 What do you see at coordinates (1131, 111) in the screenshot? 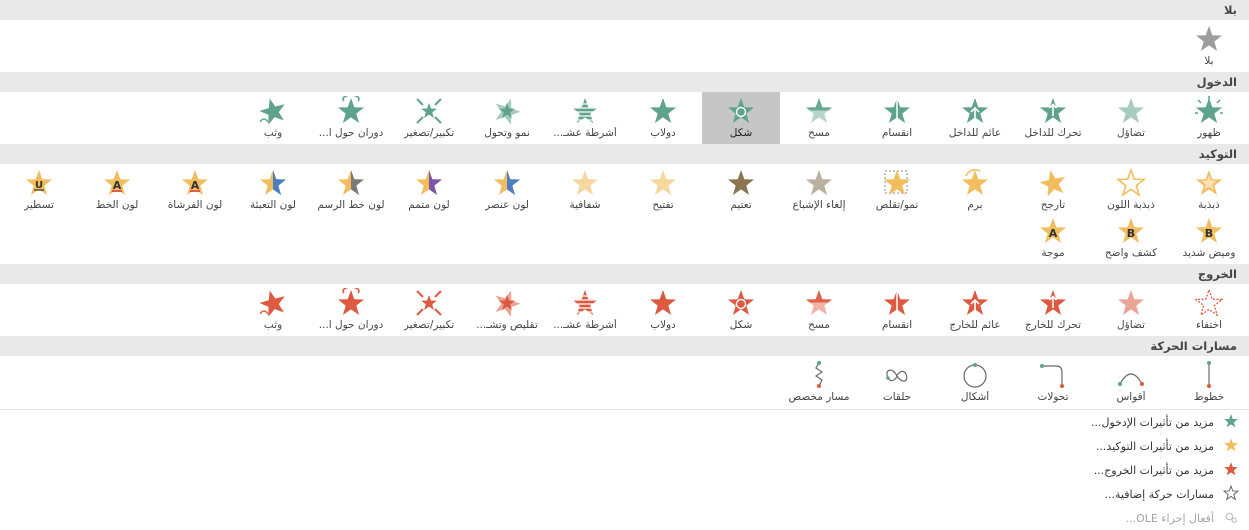
I see `fade-star-icon` at bounding box center [1131, 111].